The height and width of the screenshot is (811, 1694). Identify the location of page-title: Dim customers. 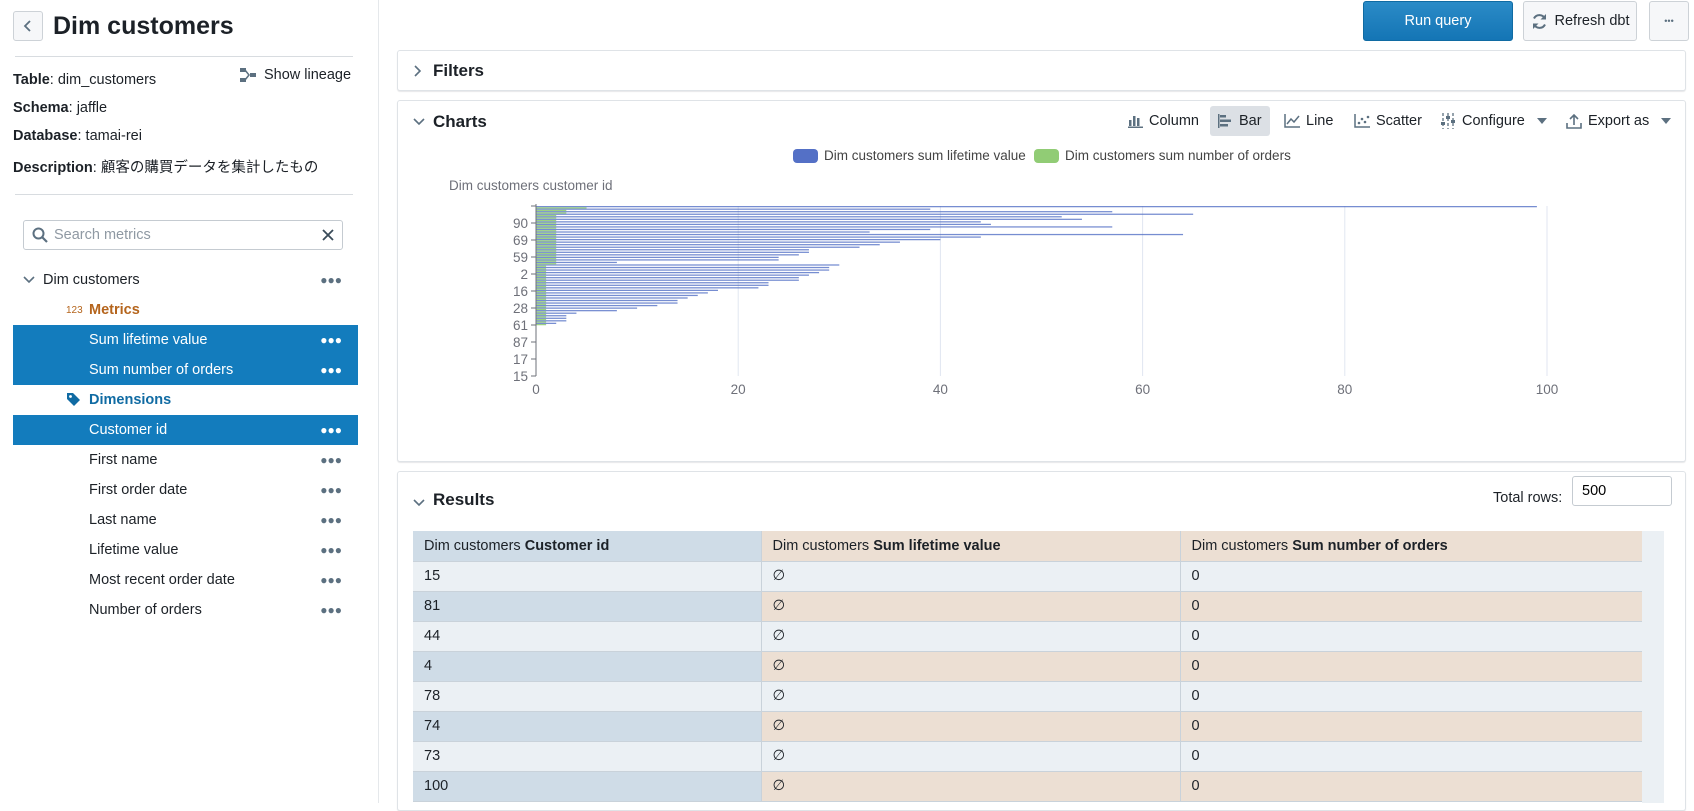
(143, 26).